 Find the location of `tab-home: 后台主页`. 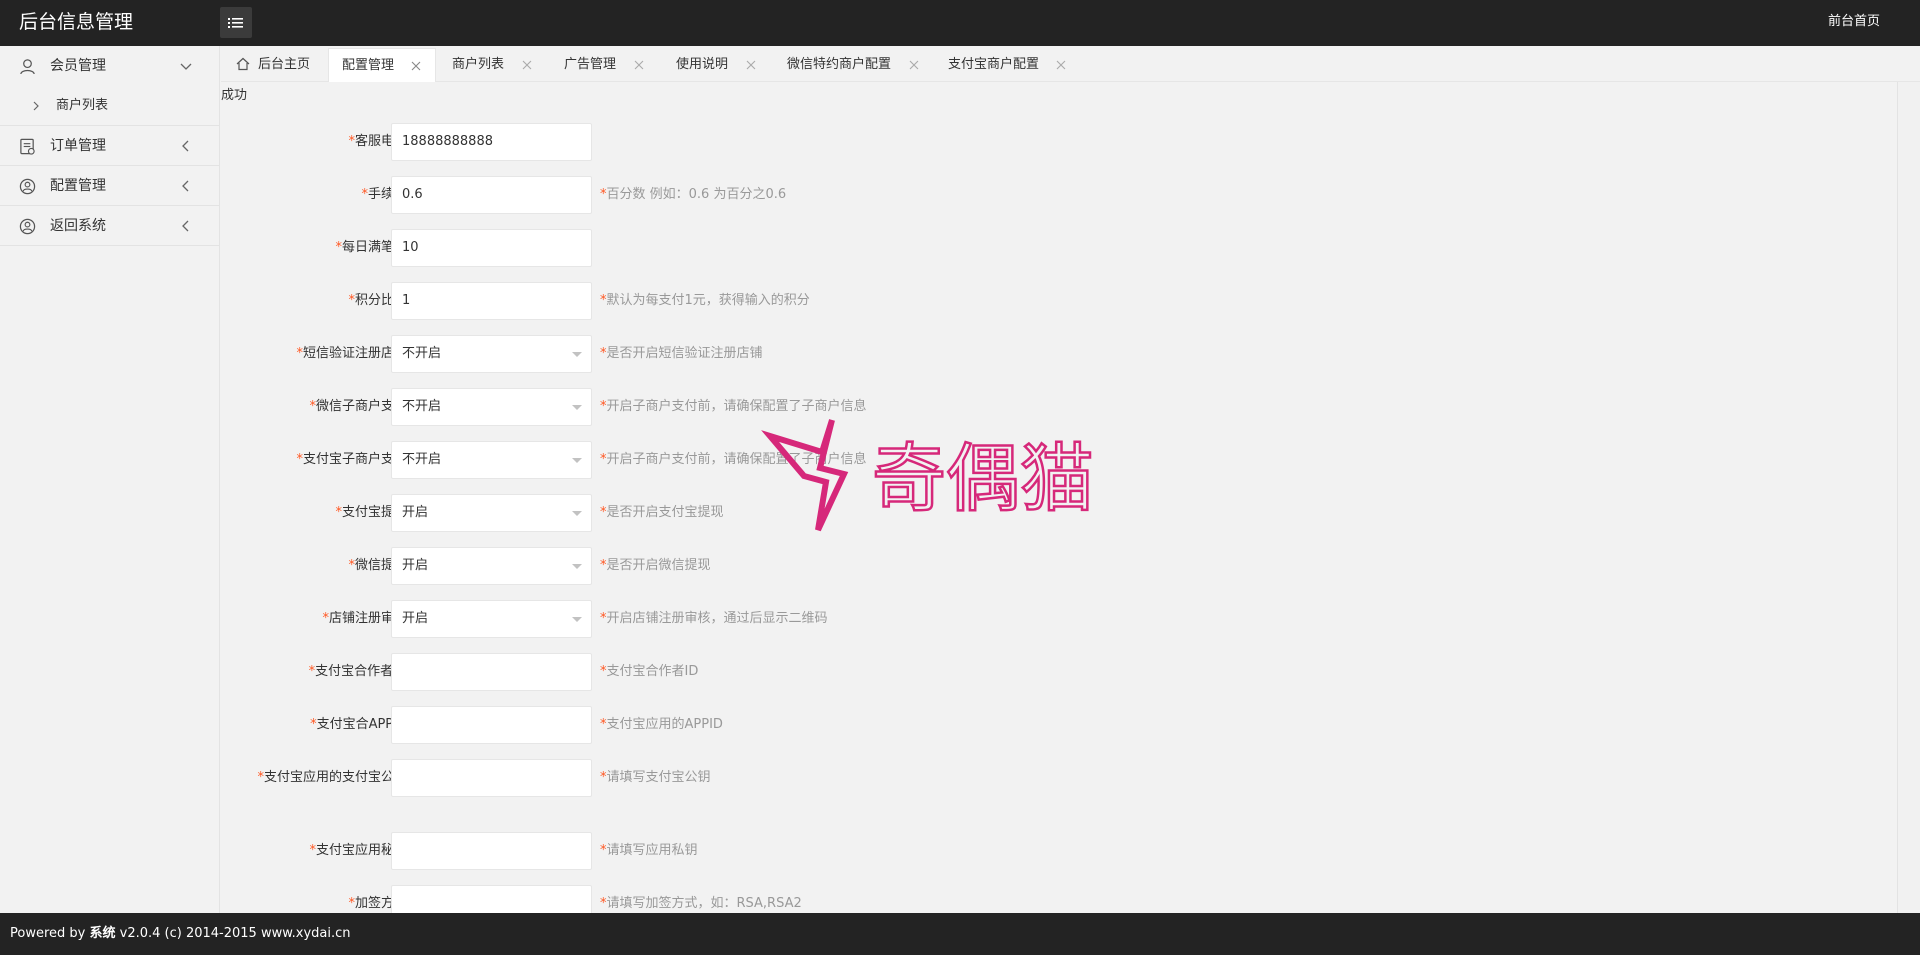

tab-home: 后台主页 is located at coordinates (274, 65).